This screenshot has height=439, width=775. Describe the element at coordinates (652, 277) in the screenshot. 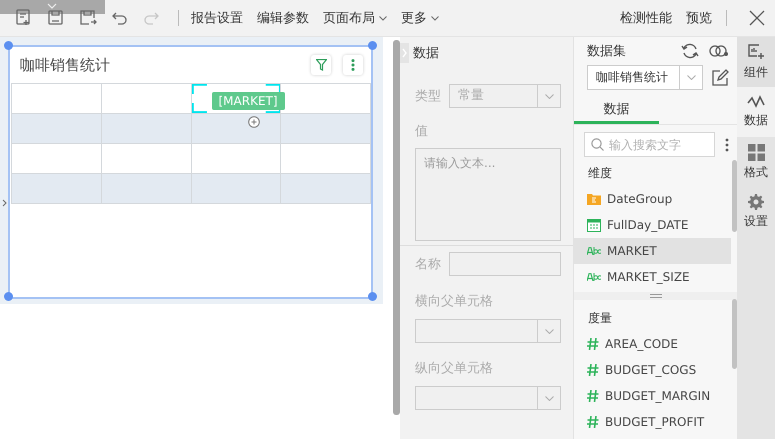

I see `field-item: MARKET_SIZE` at that location.